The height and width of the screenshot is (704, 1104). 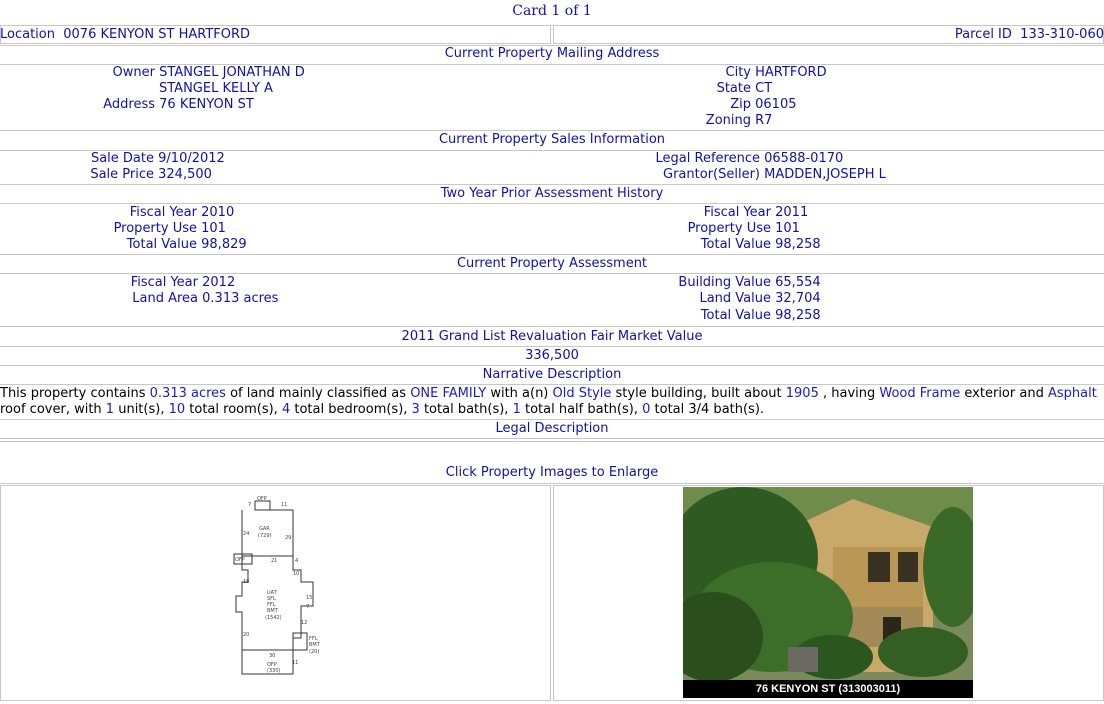 What do you see at coordinates (804, 158) in the screenshot?
I see `legal-ref-value: 06588-0170` at bounding box center [804, 158].